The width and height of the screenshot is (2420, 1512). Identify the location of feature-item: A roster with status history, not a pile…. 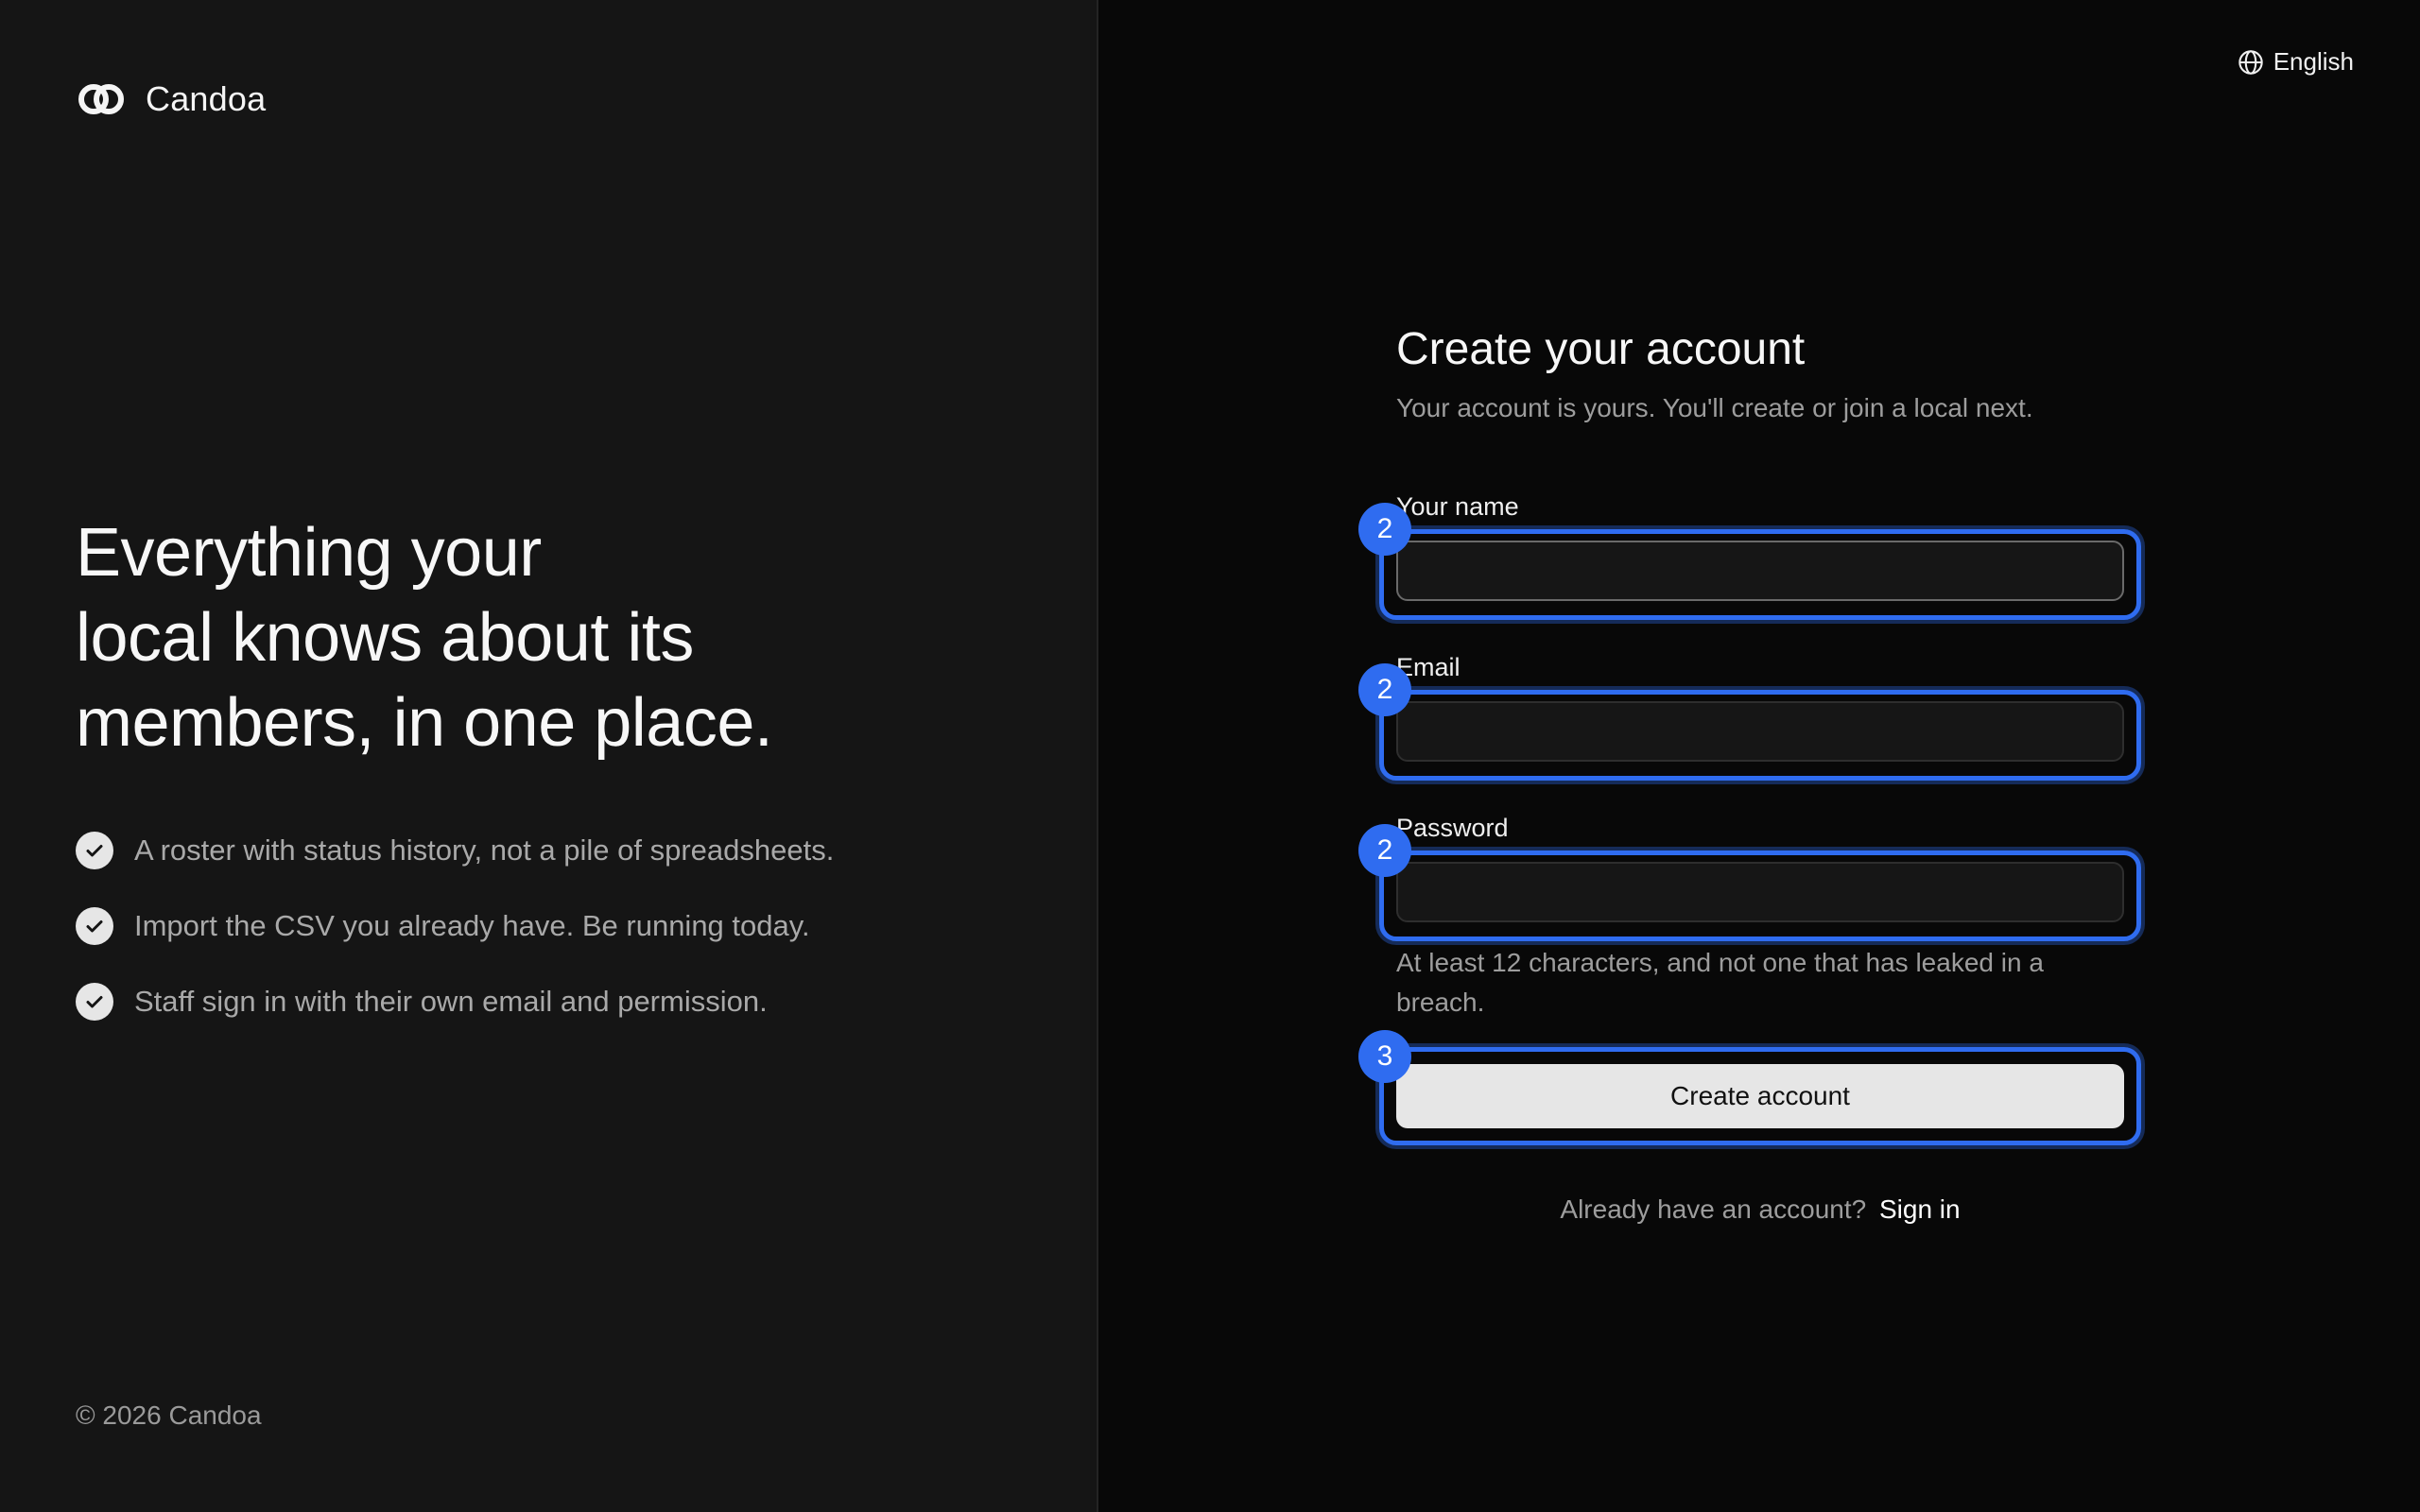
(455, 850).